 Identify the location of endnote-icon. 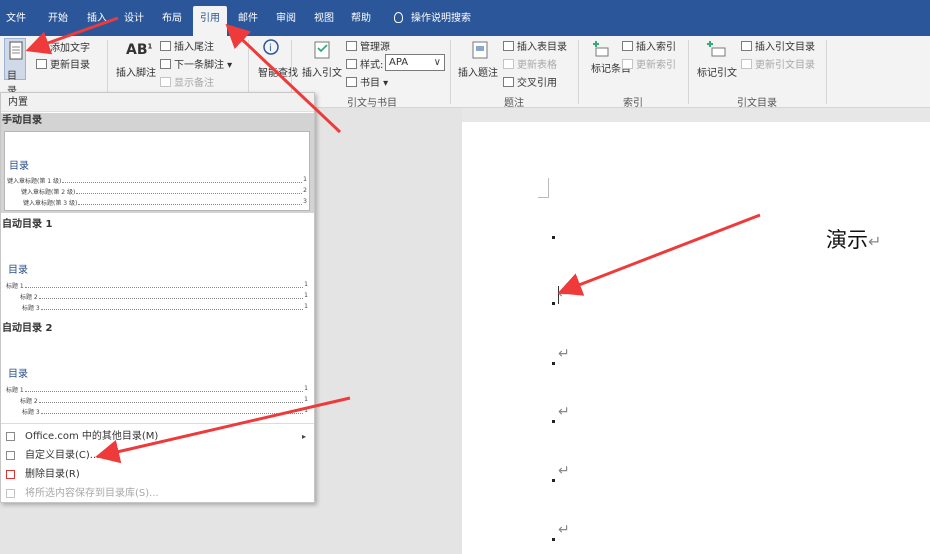
(165, 46).